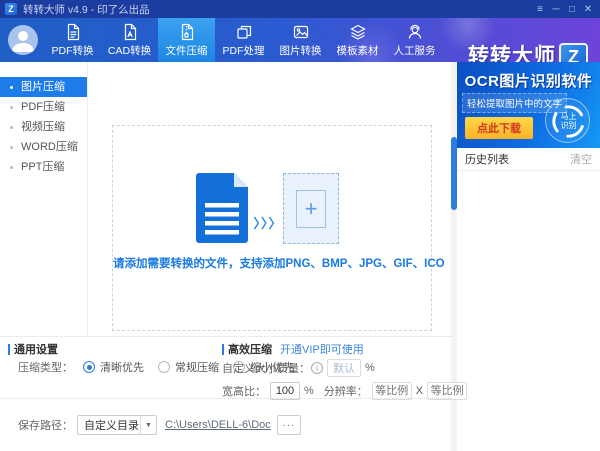 The height and width of the screenshot is (451, 600). What do you see at coordinates (414, 40) in the screenshot?
I see `tab-human-service: 人工服务` at bounding box center [414, 40].